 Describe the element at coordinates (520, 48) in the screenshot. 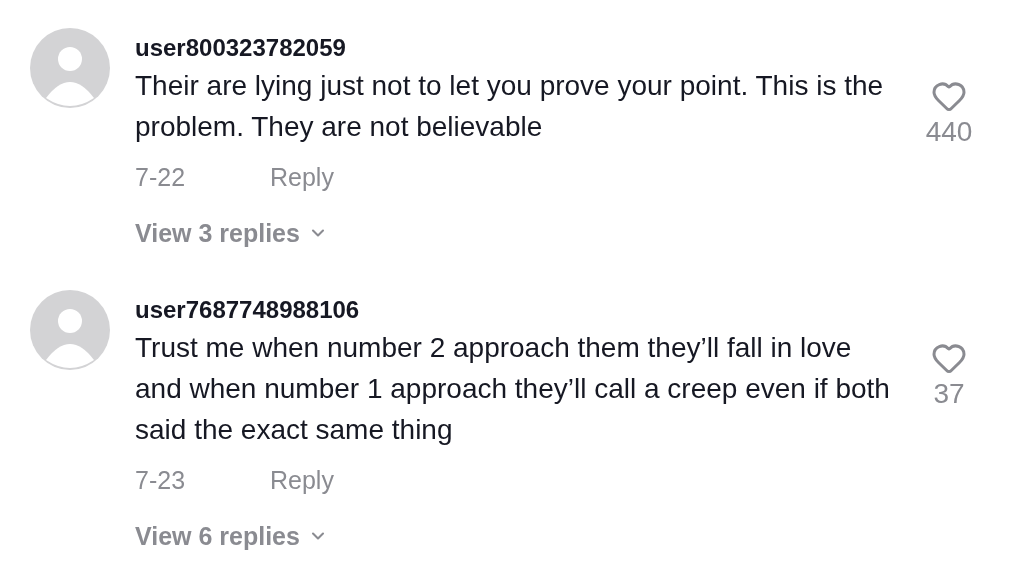

I see `username: user800323782059` at that location.